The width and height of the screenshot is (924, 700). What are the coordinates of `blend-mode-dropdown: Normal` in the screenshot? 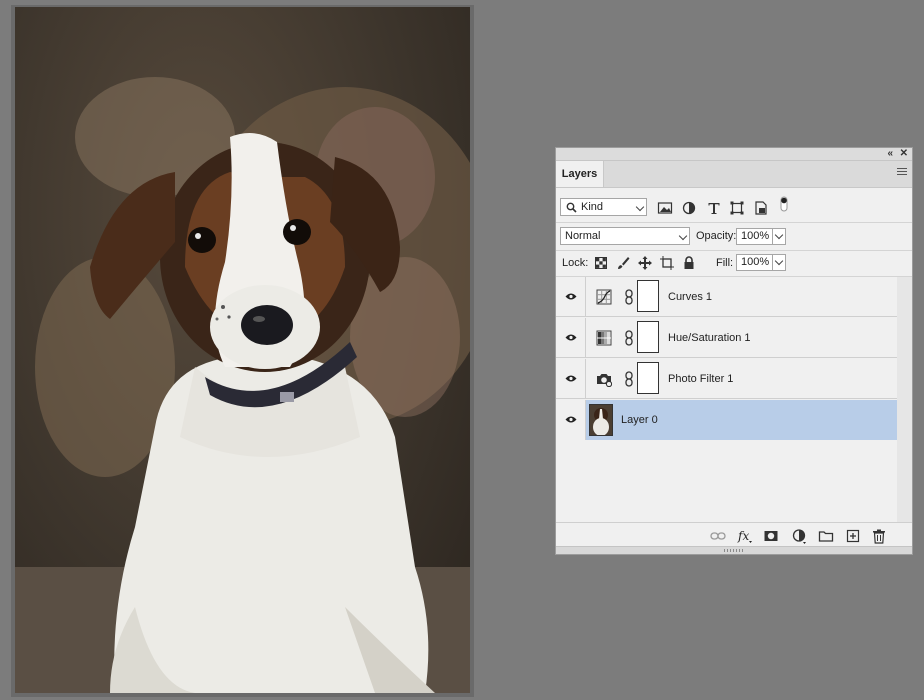 It's located at (625, 236).